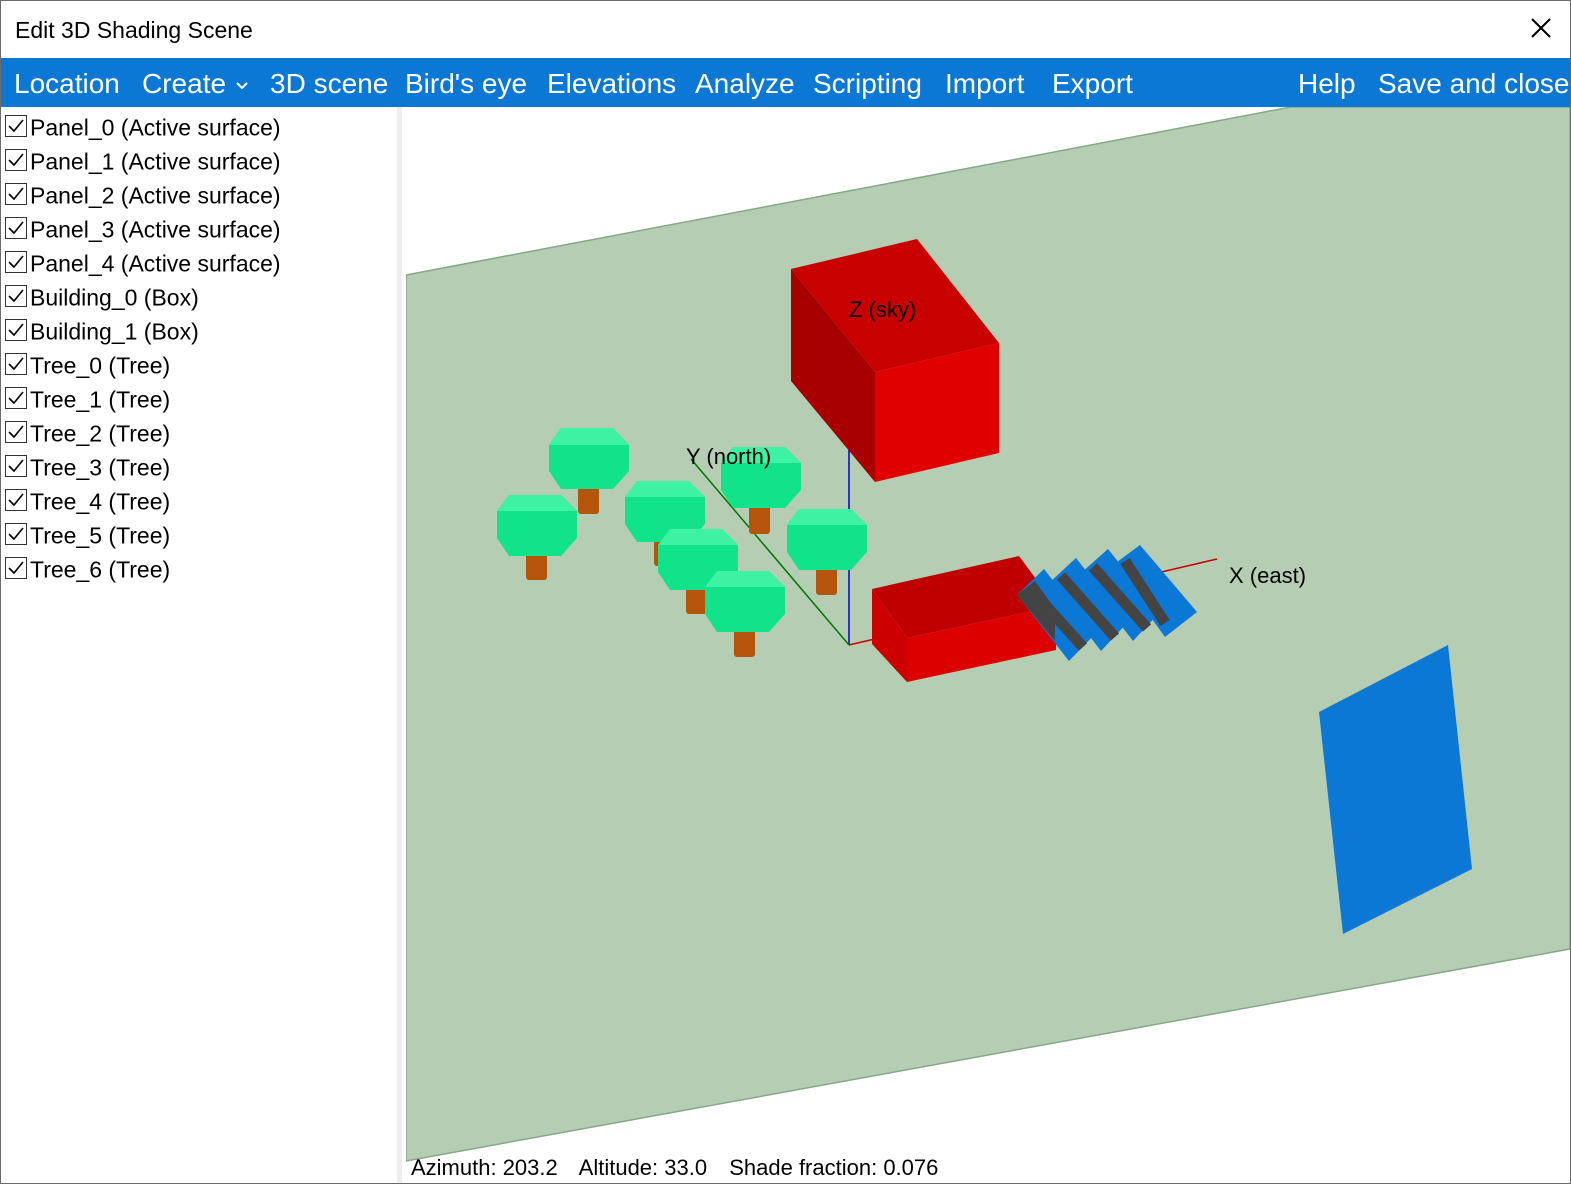  What do you see at coordinates (134, 30) in the screenshot?
I see `window-title: Edit 3D Shading Scene` at bounding box center [134, 30].